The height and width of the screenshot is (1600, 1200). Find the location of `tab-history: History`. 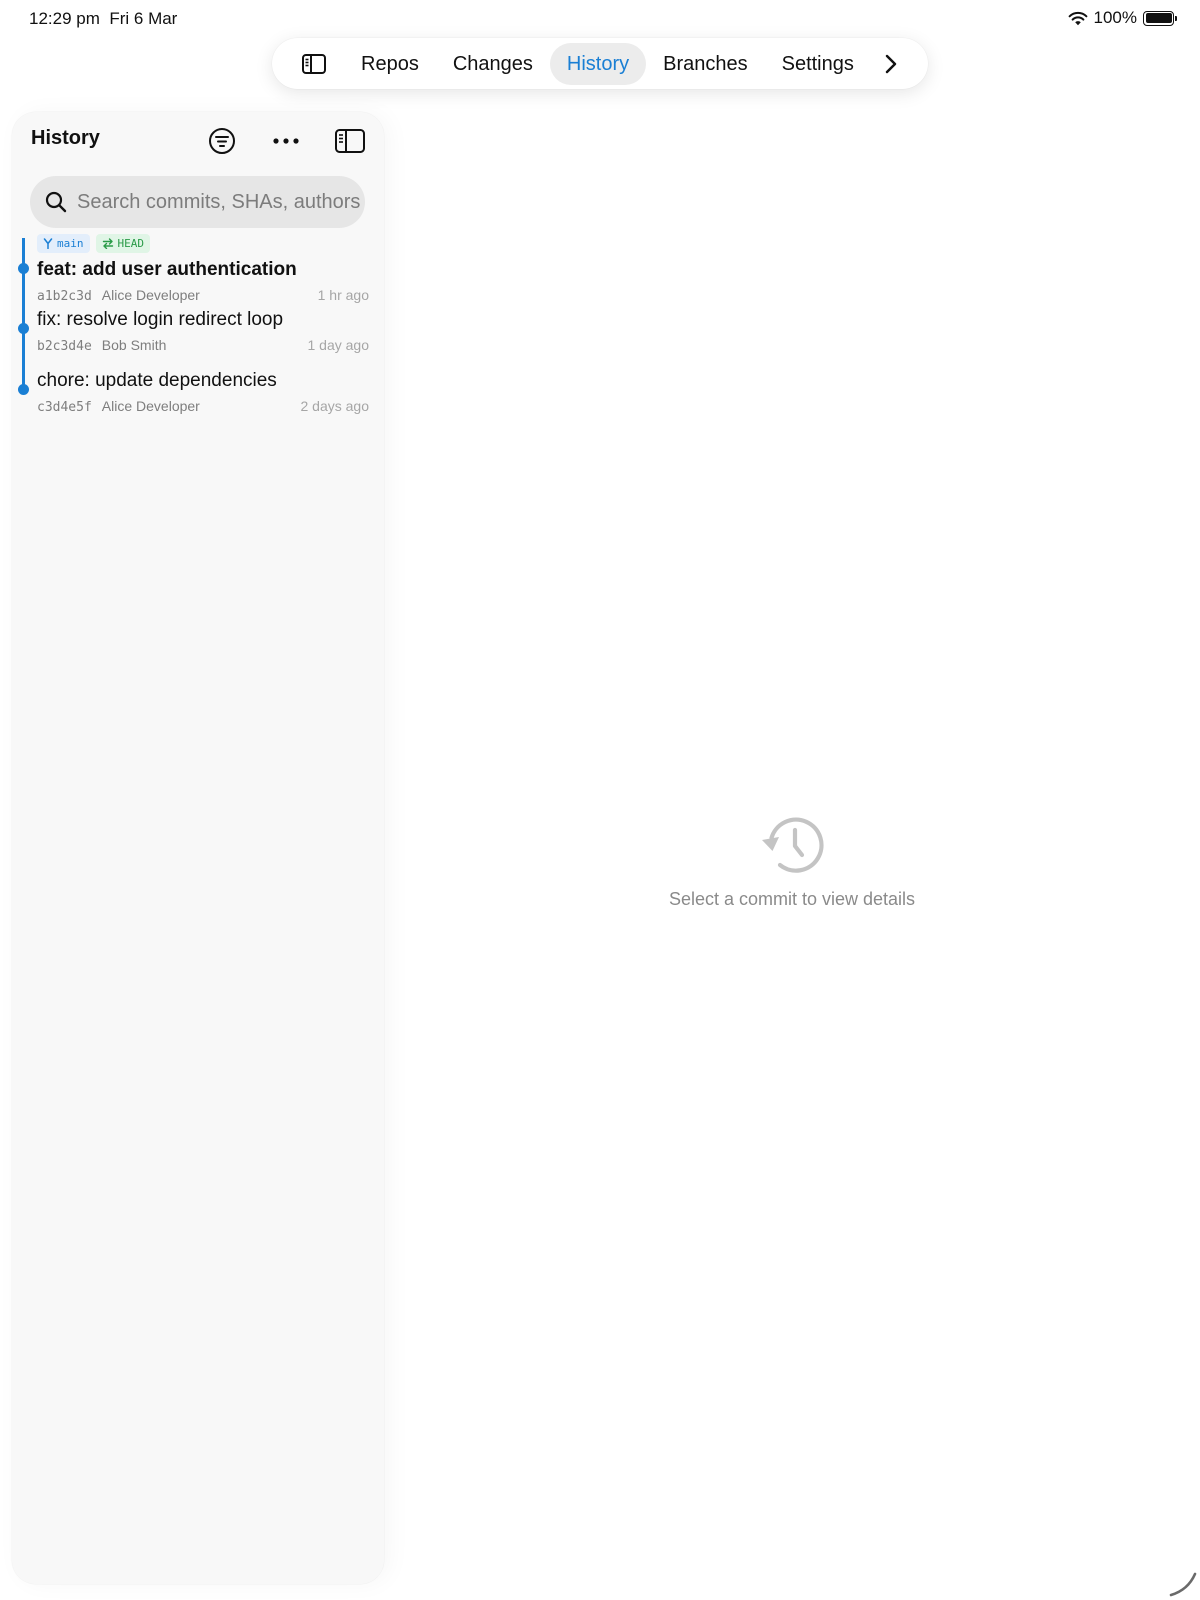

tab-history: History is located at coordinates (598, 63).